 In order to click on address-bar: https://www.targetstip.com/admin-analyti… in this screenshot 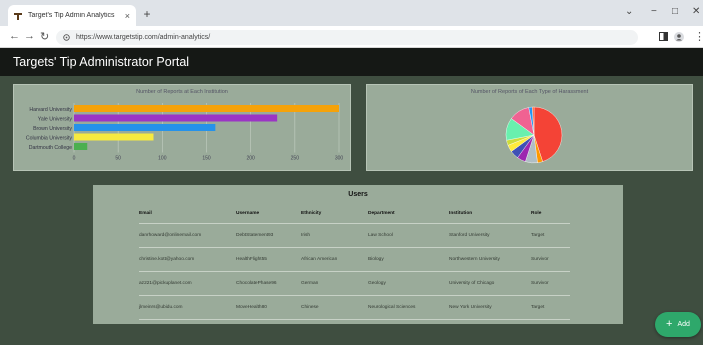, I will do `click(347, 37)`.